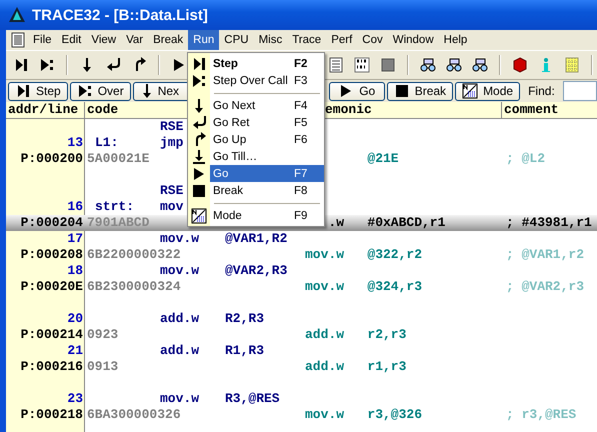 Image resolution: width=597 pixels, height=432 pixels. What do you see at coordinates (172, 142) in the screenshot?
I see `source-mnemonic: jmp` at bounding box center [172, 142].